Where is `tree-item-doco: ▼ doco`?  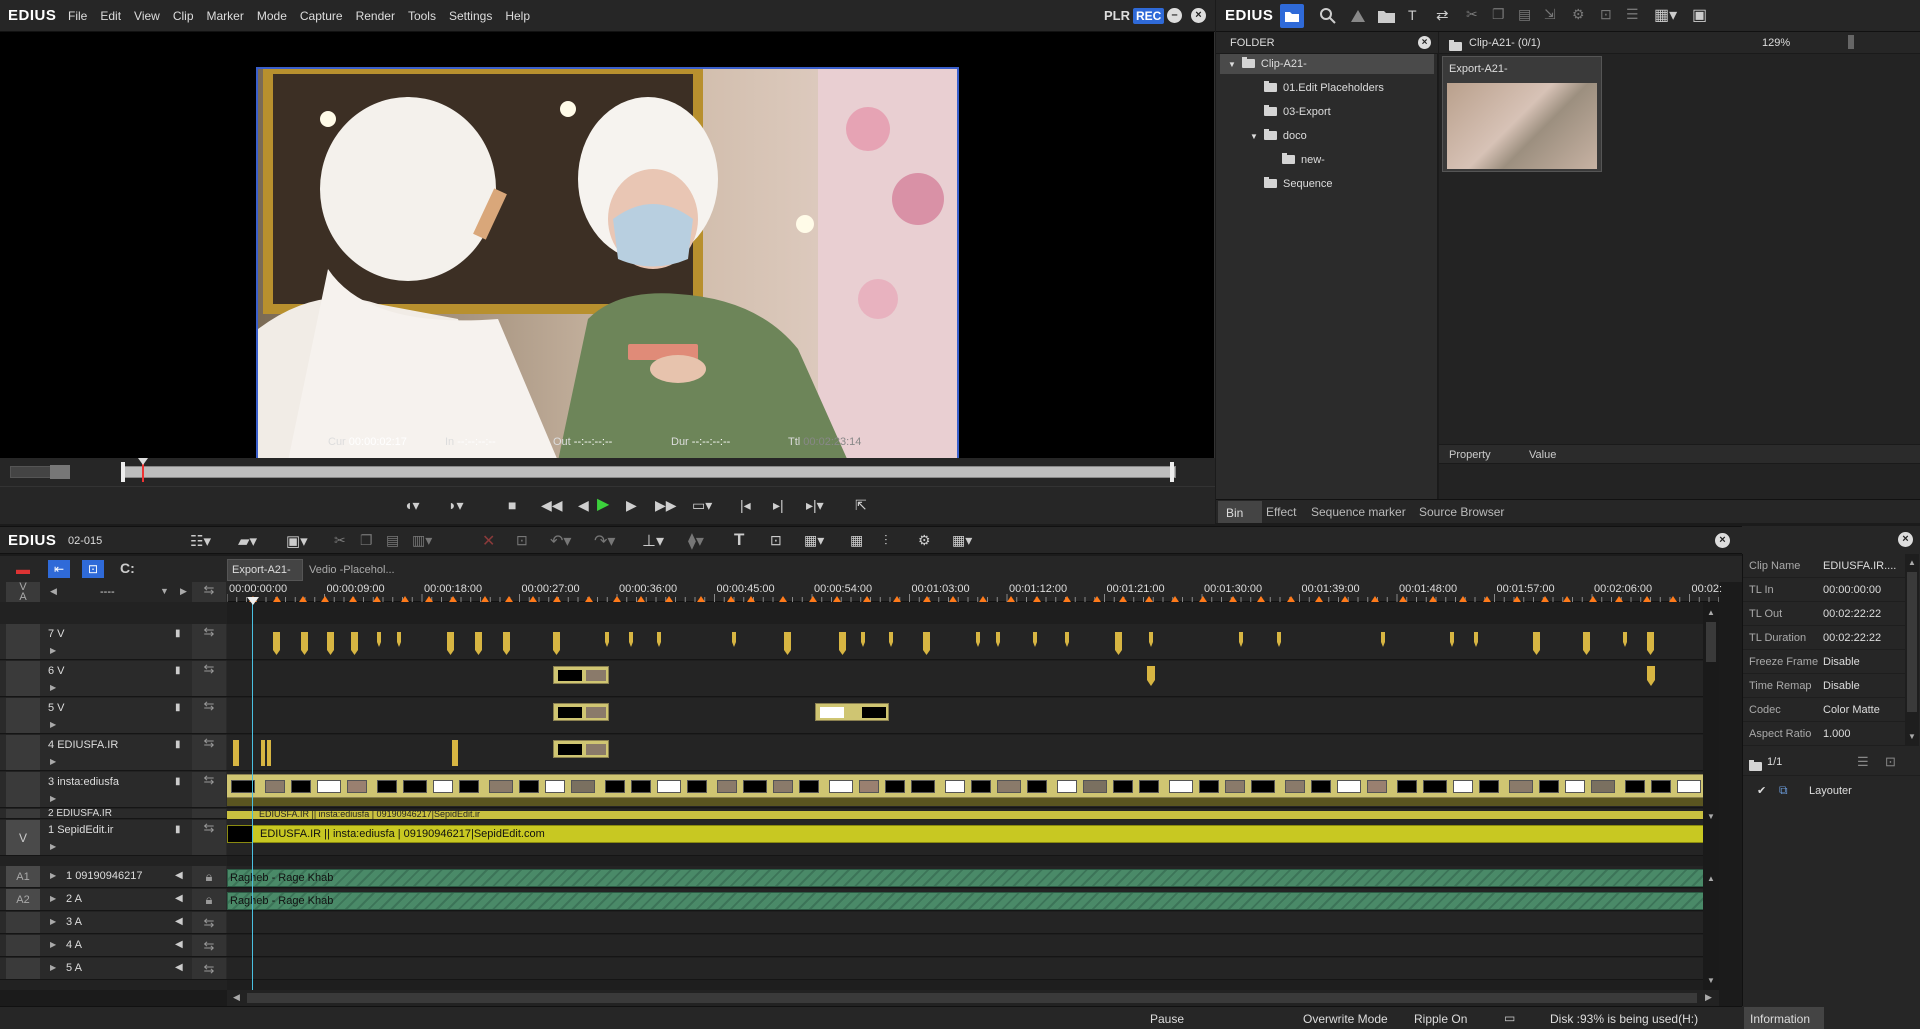 tree-item-doco: ▼ doco is located at coordinates (1278, 136).